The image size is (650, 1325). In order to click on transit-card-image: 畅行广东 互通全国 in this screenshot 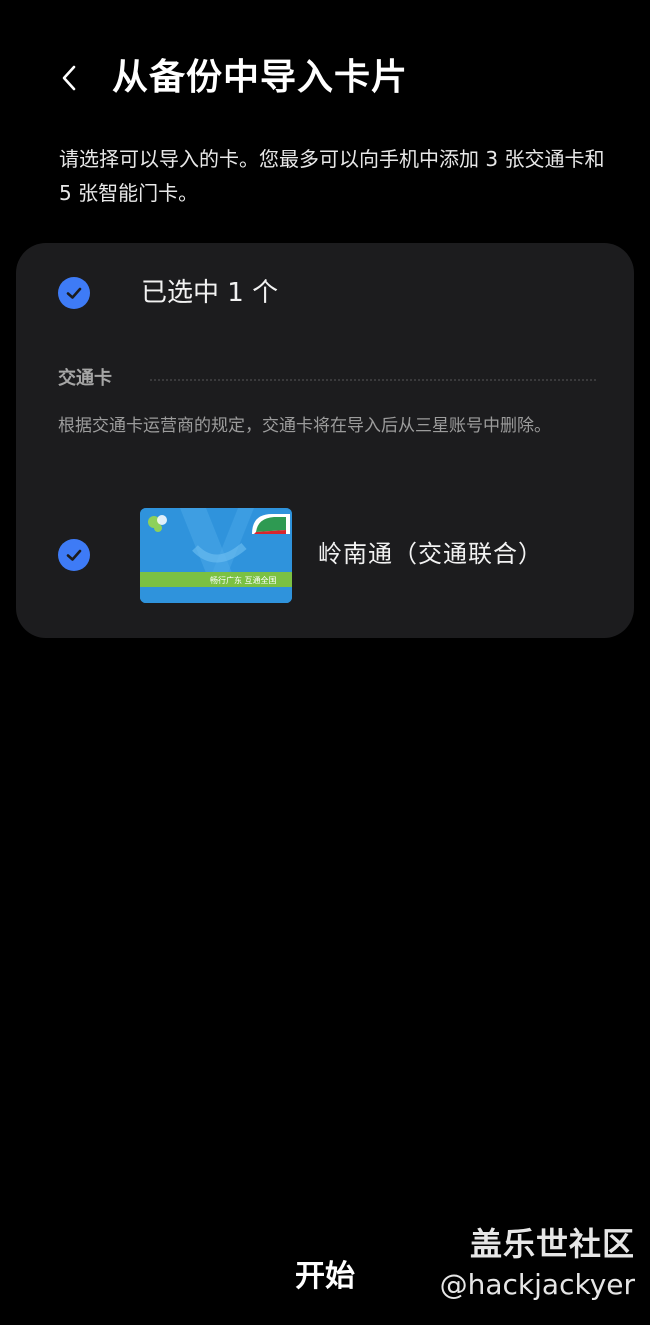, I will do `click(216, 555)`.